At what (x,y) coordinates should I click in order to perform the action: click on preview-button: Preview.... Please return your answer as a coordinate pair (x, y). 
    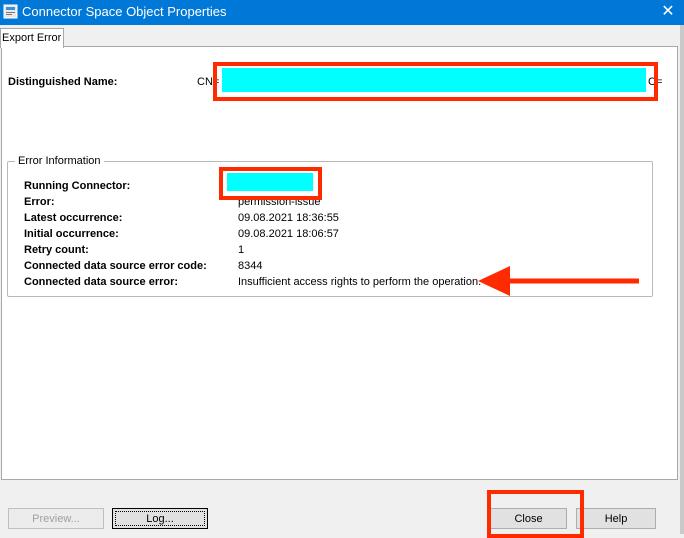
    Looking at the image, I should click on (56, 518).